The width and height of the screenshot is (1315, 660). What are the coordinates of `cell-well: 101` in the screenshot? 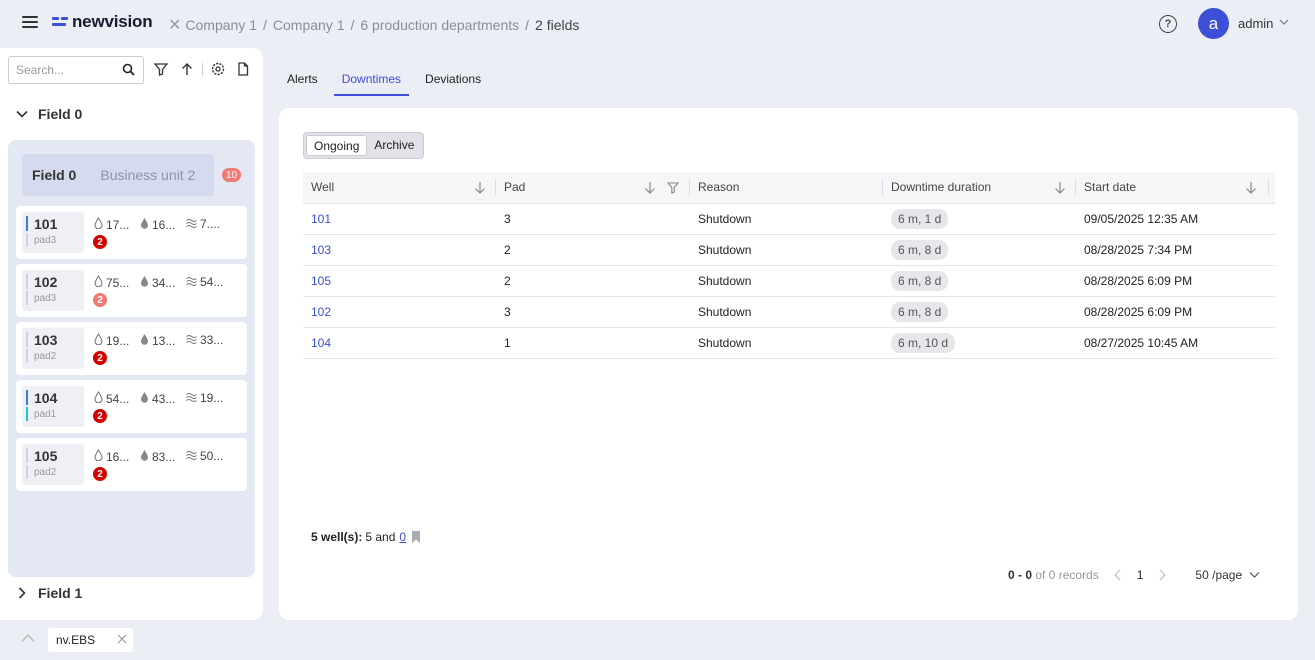 It's located at (399, 219).